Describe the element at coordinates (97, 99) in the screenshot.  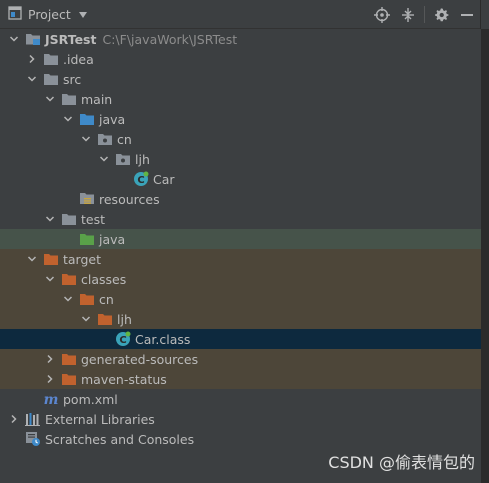
I see `main-label: main` at that location.